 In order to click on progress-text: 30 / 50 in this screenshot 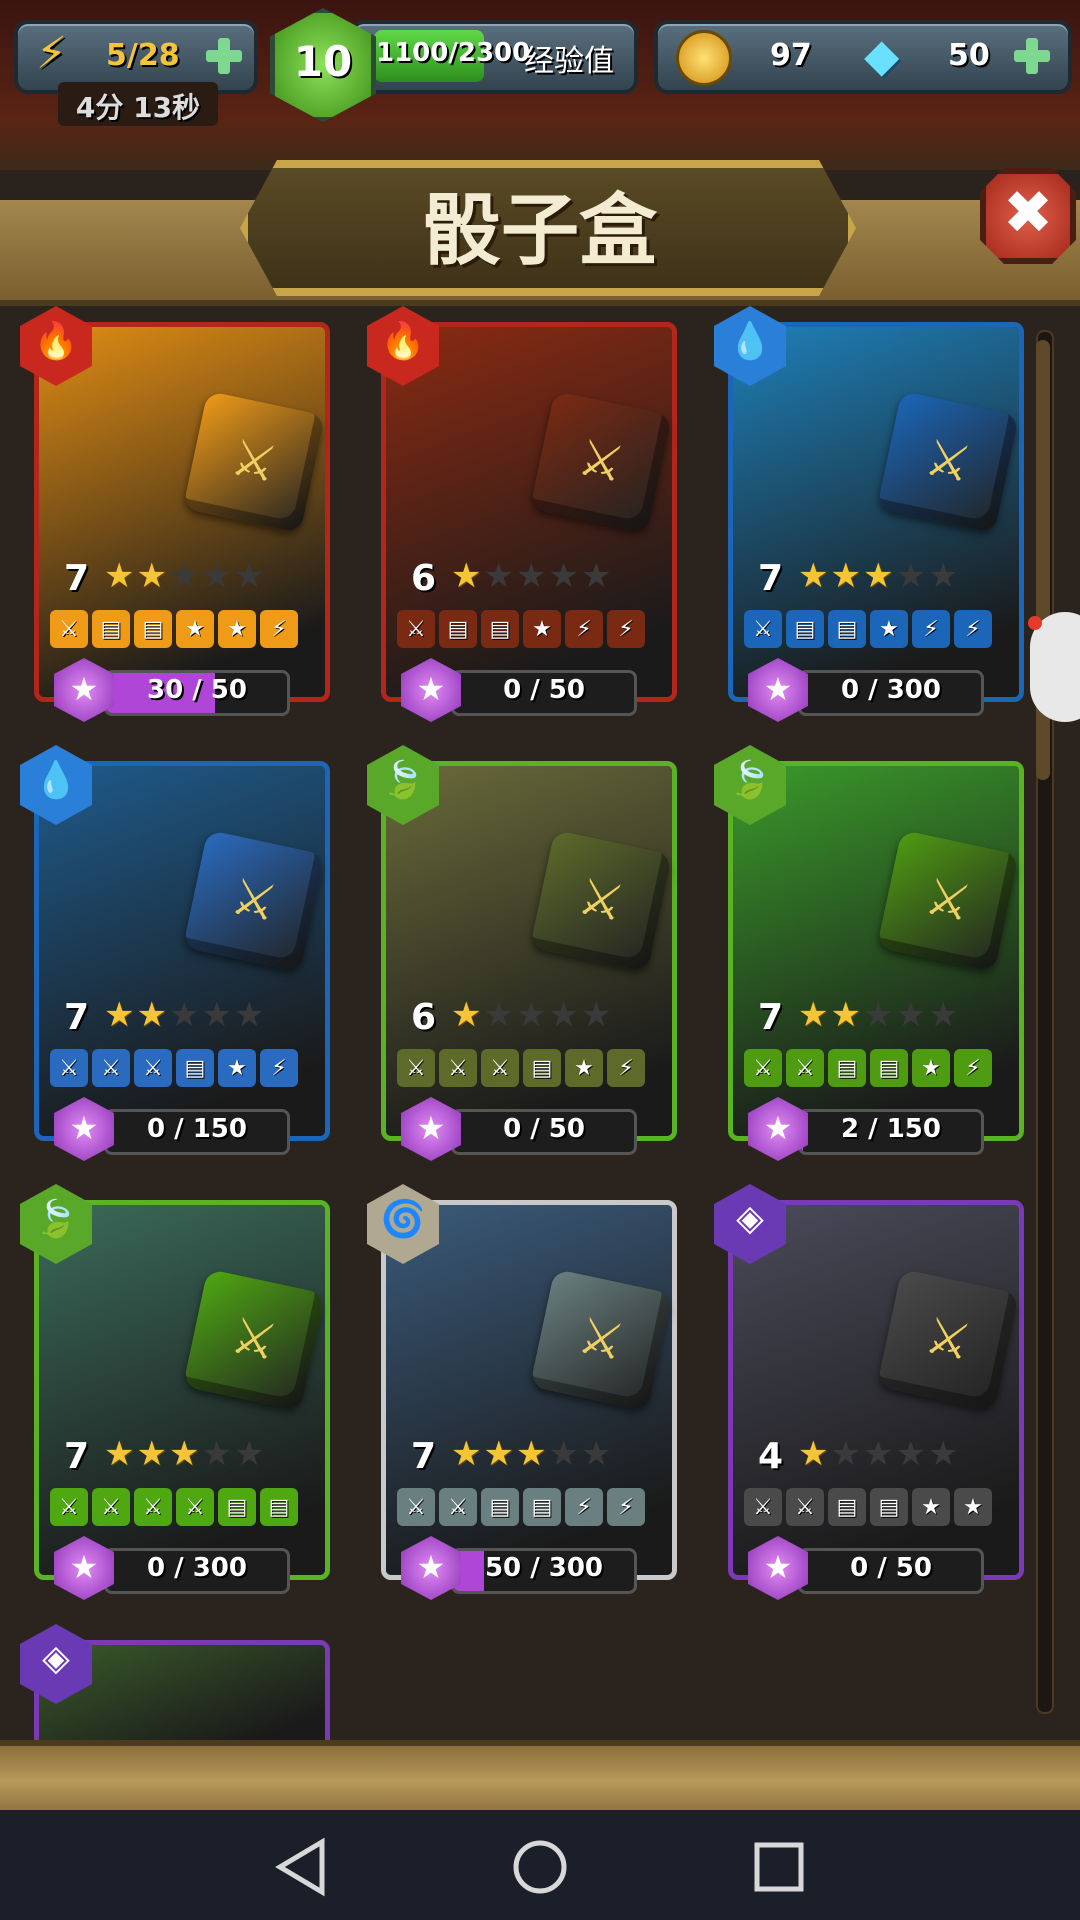, I will do `click(197, 690)`.